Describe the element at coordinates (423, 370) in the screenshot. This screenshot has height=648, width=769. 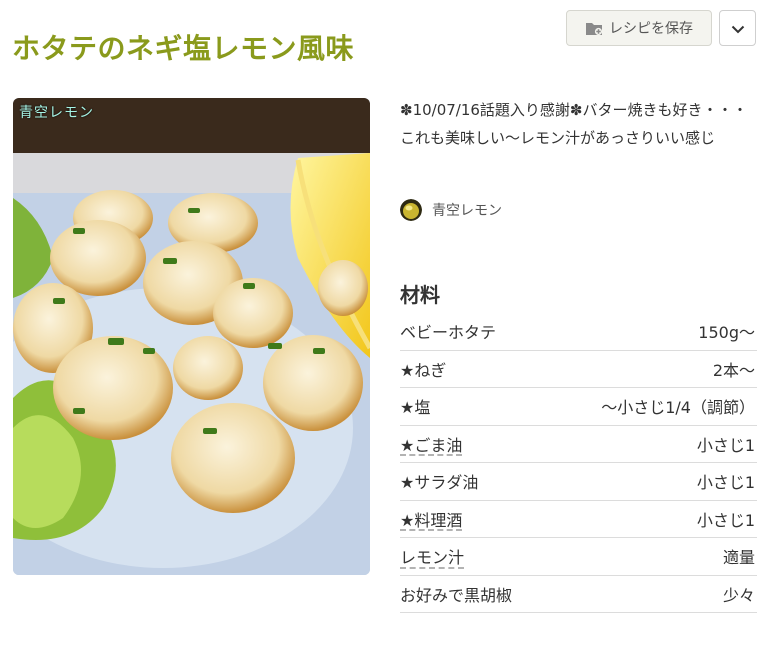
I see `ingredient-name: ★ねぎ` at that location.